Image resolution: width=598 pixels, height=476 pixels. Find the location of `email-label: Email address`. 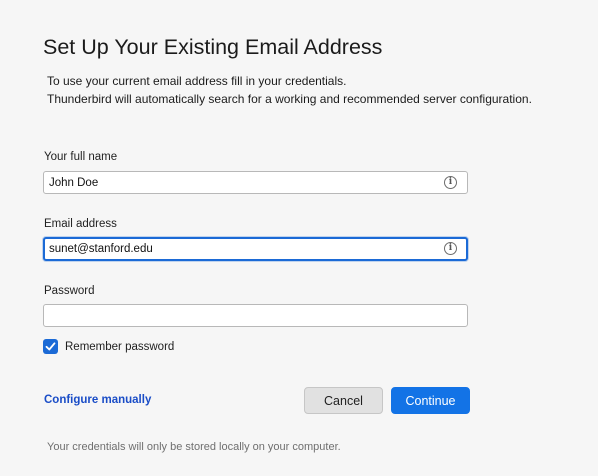

email-label: Email address is located at coordinates (80, 224).